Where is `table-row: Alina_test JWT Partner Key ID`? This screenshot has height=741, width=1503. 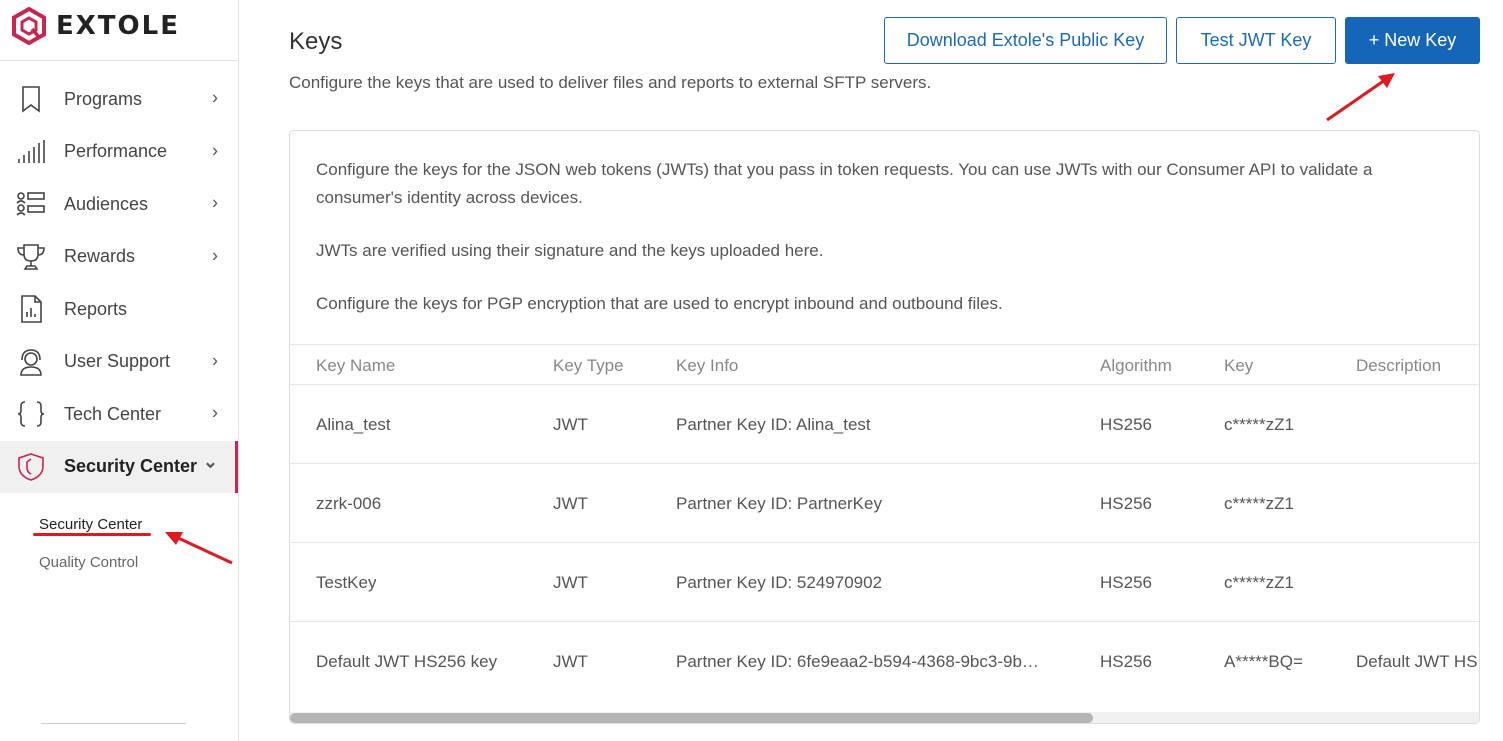 table-row: Alina_test JWT Partner Key ID is located at coordinates (884, 424).